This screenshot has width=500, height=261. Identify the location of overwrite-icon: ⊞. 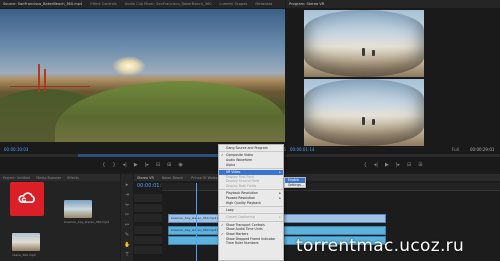
(169, 165).